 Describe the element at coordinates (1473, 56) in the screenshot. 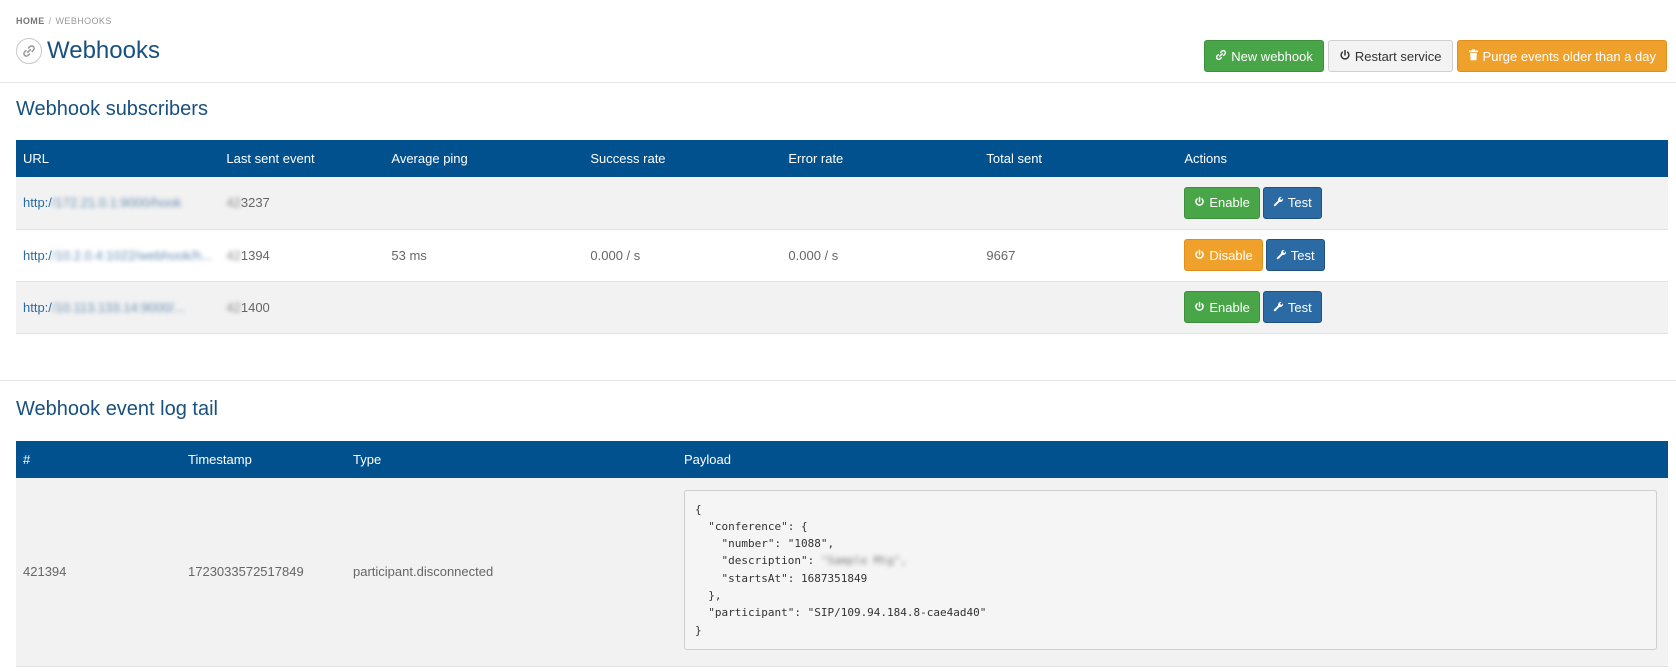

I see `trash-icon` at that location.